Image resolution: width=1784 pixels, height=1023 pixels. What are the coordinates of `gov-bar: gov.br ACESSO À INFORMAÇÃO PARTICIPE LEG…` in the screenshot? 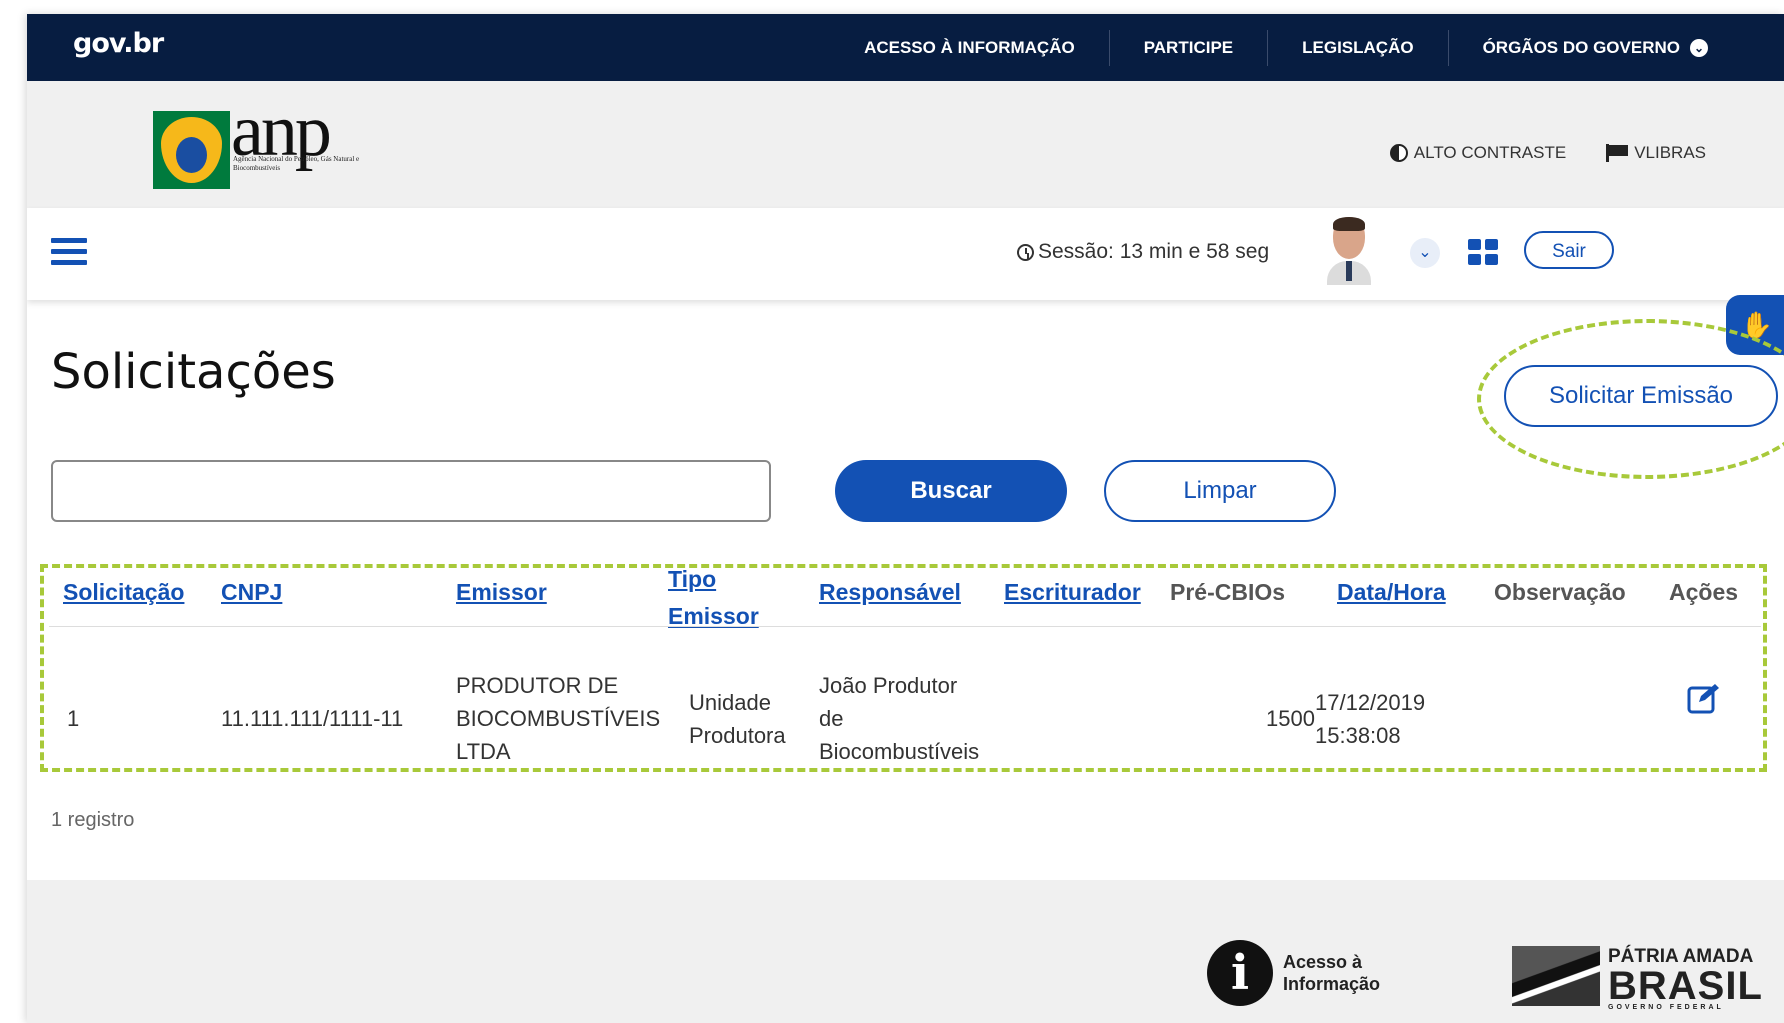 It's located at (905, 47).